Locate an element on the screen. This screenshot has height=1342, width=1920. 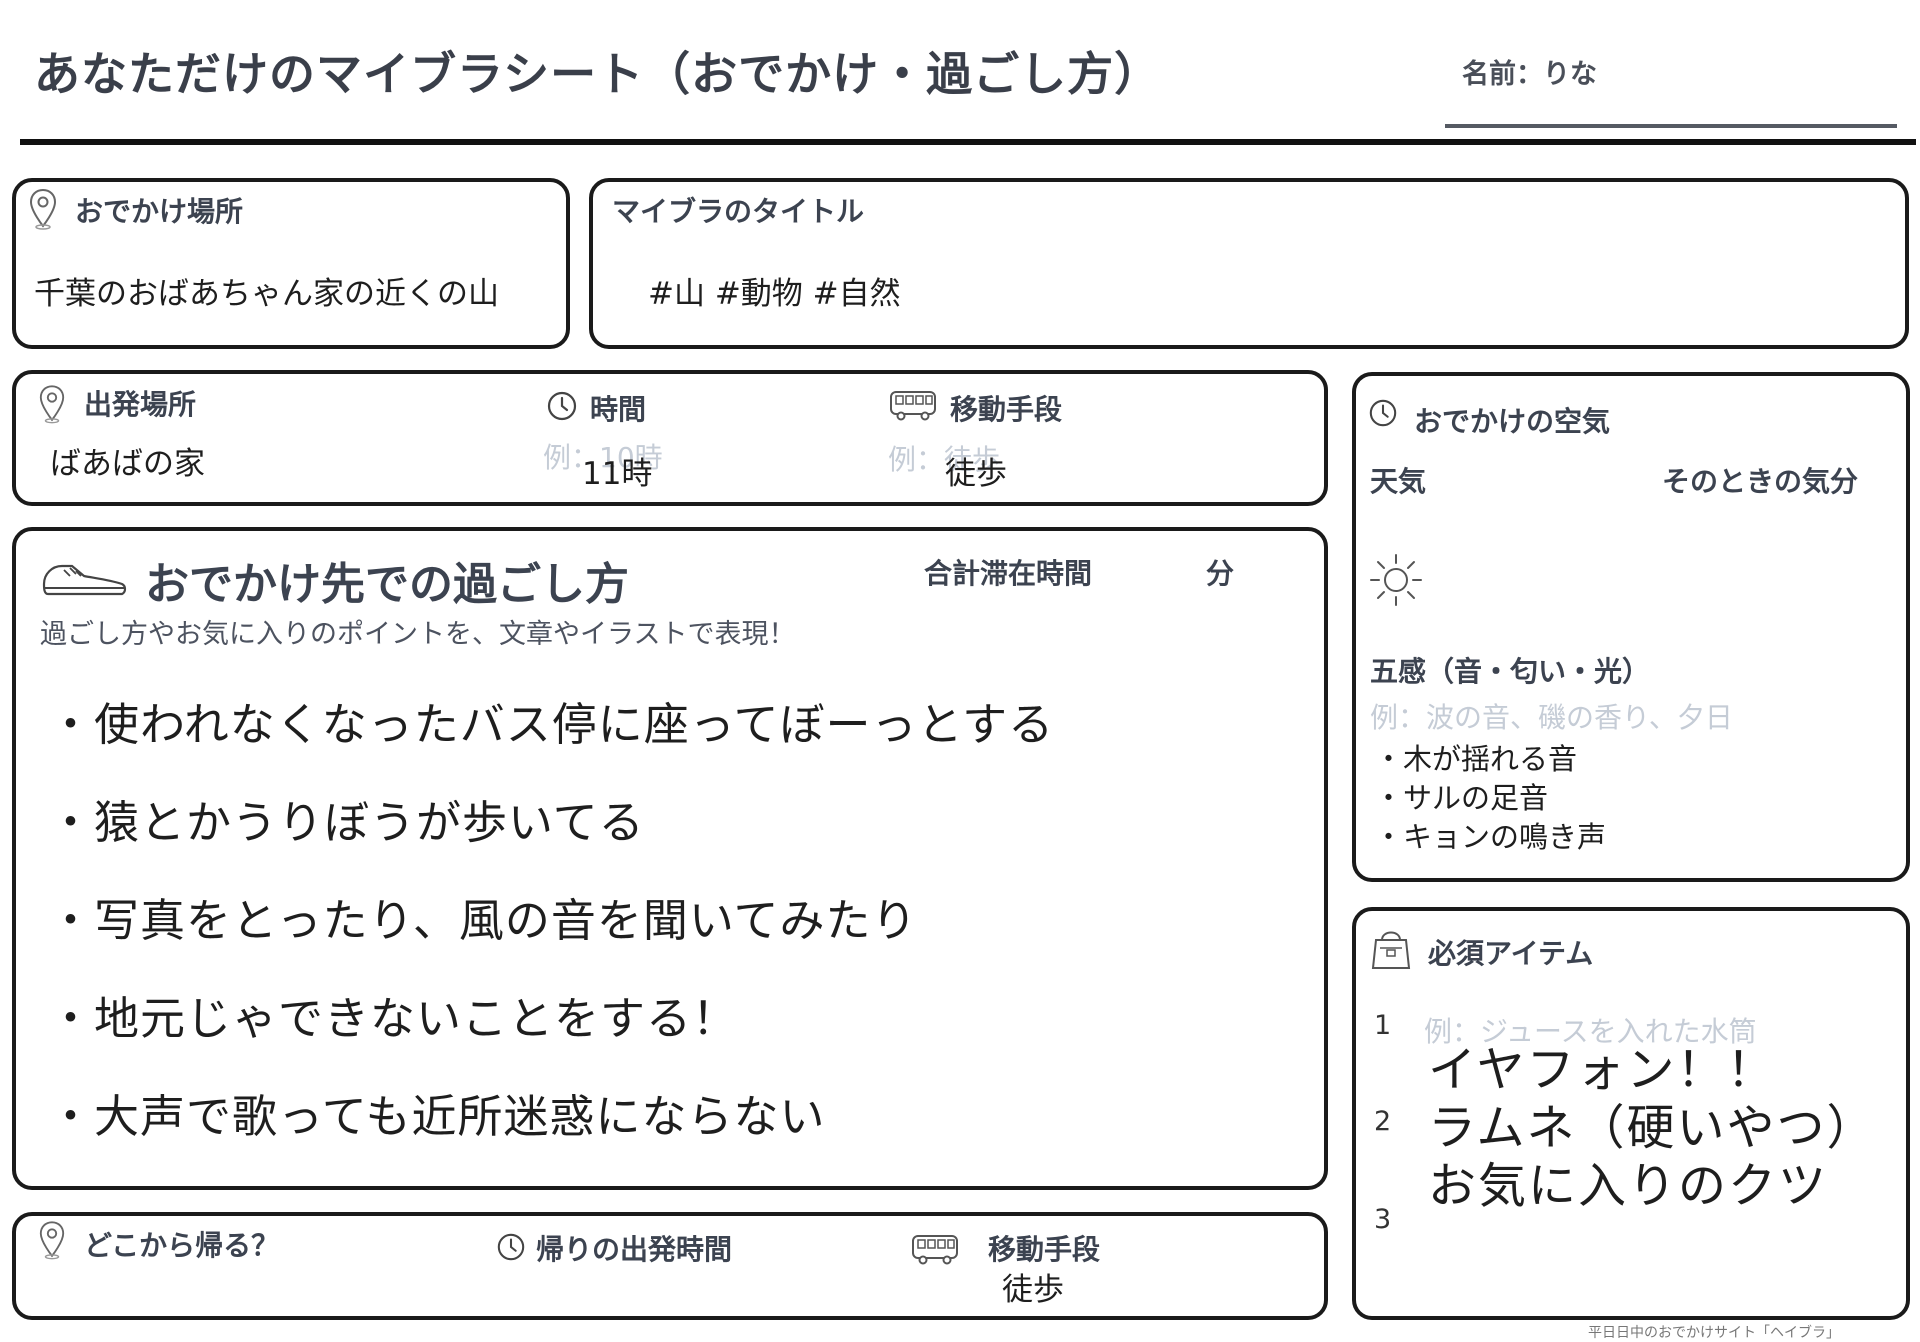
minutes-label: 分 is located at coordinates (1220, 573).